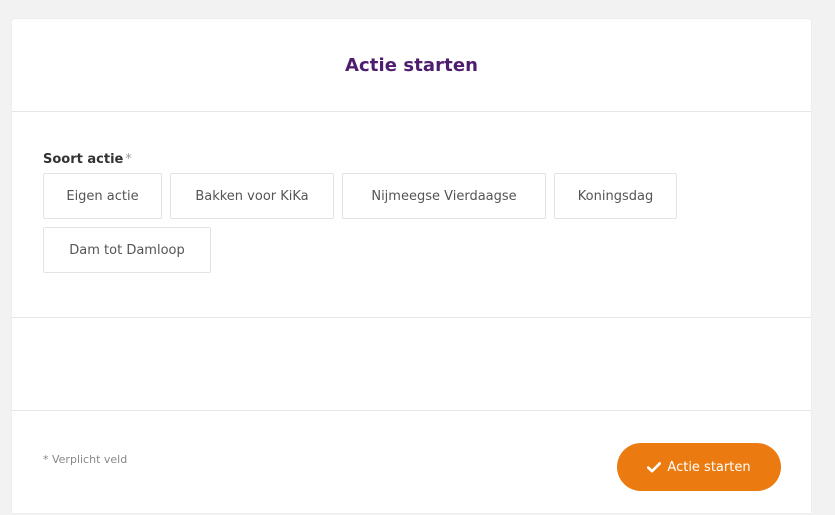 This screenshot has width=835, height=515. I want to click on check-icon, so click(654, 467).